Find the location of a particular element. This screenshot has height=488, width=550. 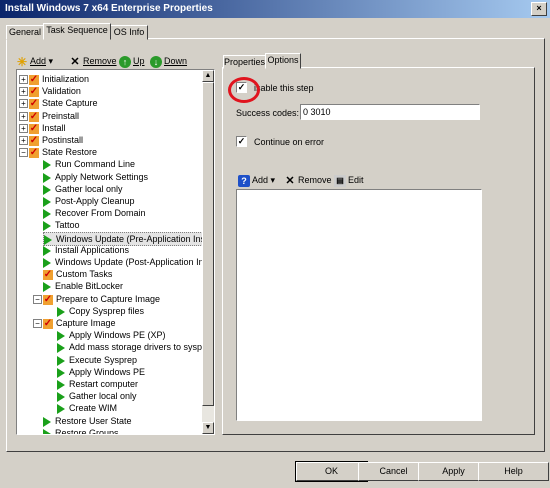

tree-item: Add mass storage drivers to syspre is located at coordinates (129, 347).